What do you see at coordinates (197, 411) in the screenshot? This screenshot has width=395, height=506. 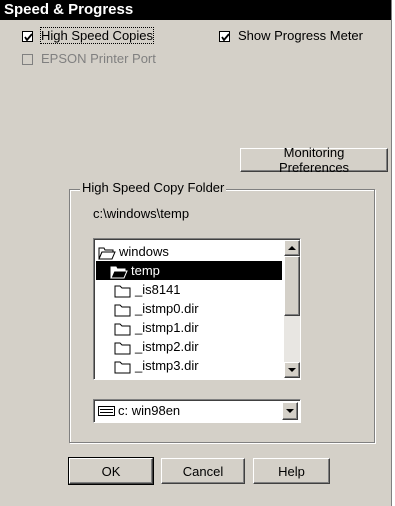 I see `drive-select: c: win98en` at bounding box center [197, 411].